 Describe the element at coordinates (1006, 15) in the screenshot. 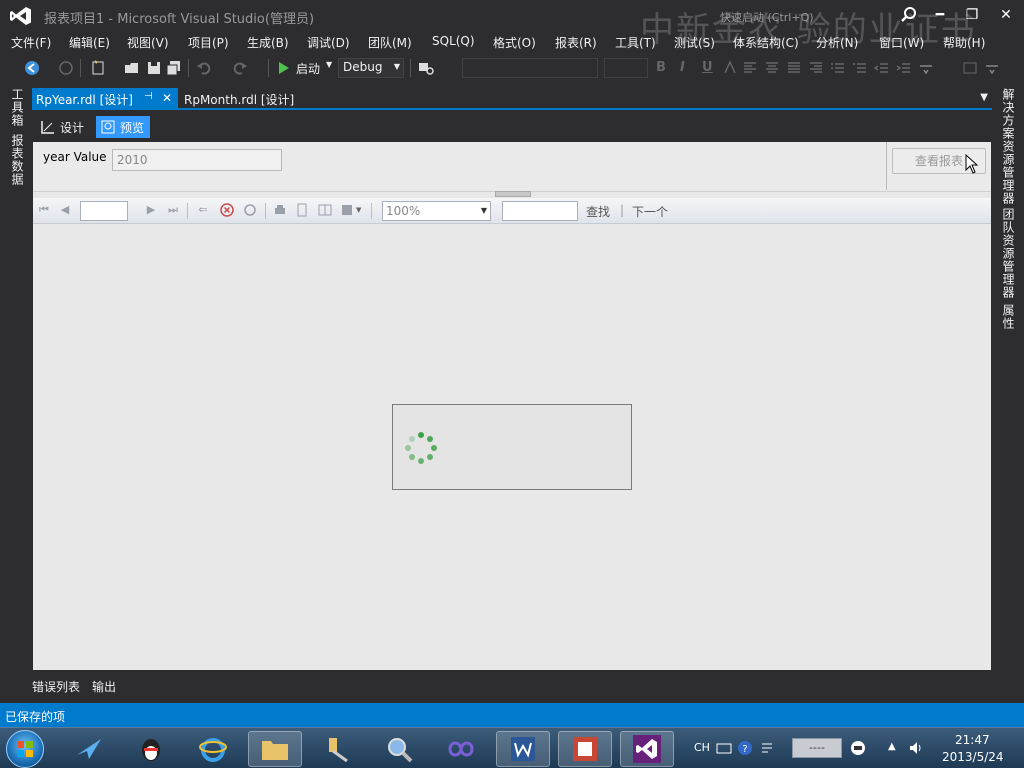

I see `close-button: ✕` at that location.